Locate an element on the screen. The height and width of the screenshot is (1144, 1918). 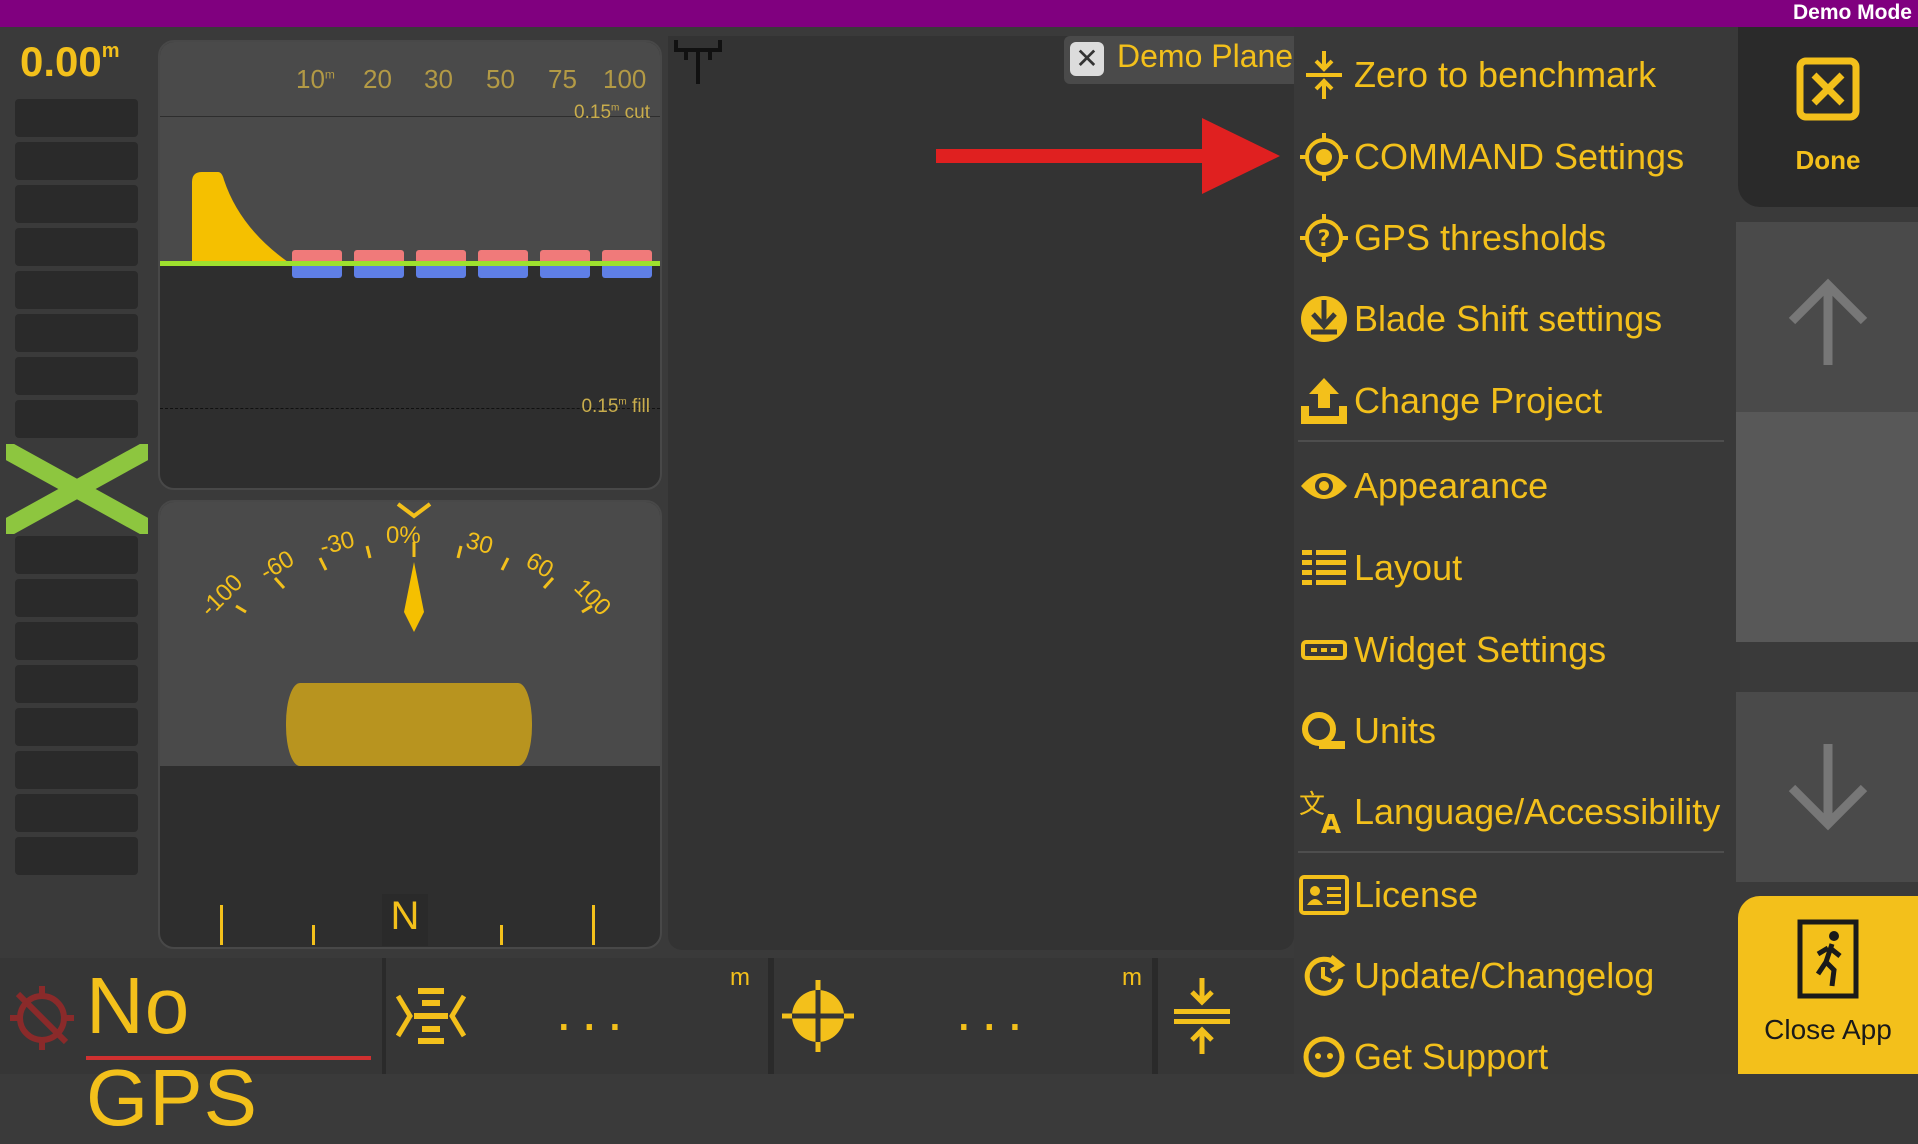
close-app-button: Close App is located at coordinates (1828, 985).